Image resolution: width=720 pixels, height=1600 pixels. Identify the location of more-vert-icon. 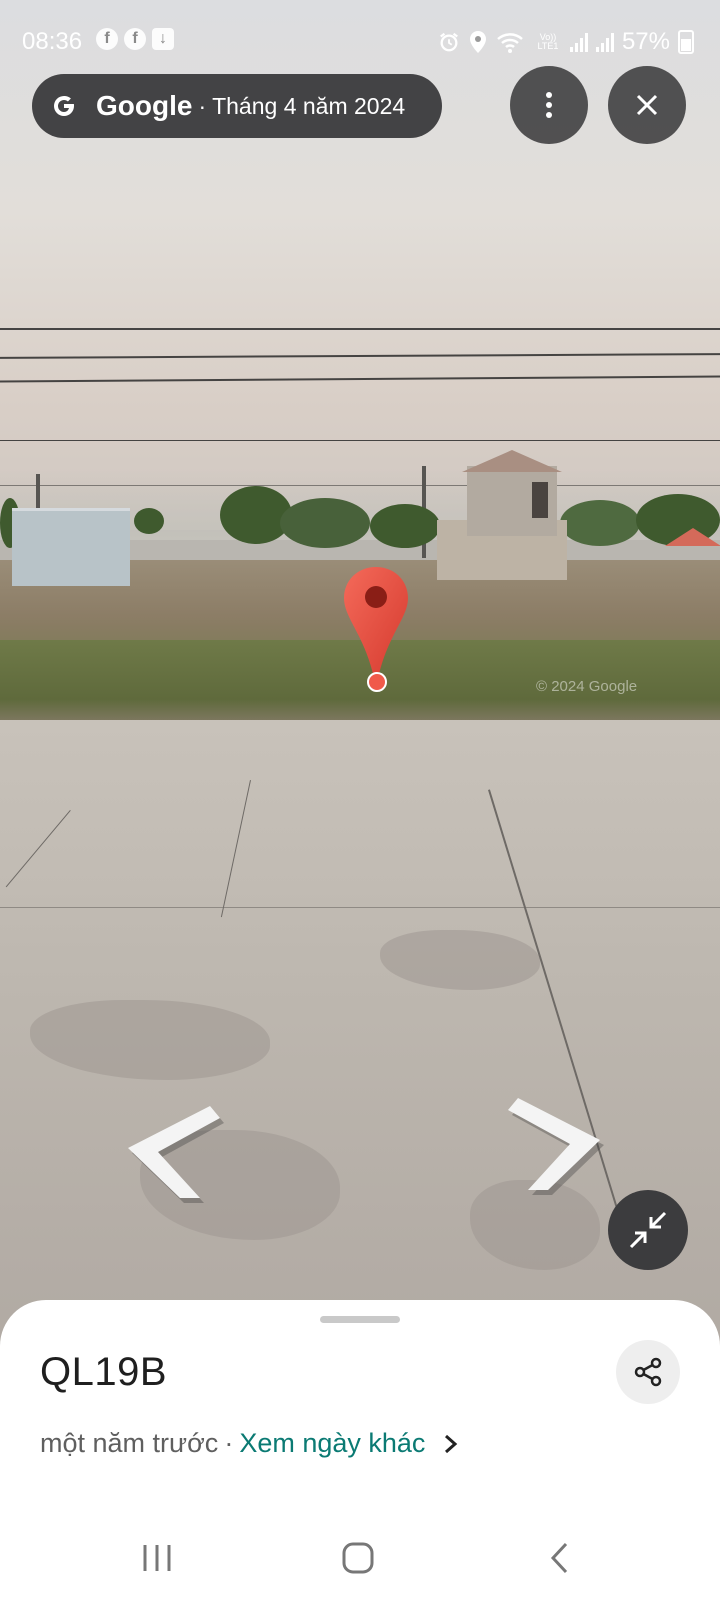
(549, 105).